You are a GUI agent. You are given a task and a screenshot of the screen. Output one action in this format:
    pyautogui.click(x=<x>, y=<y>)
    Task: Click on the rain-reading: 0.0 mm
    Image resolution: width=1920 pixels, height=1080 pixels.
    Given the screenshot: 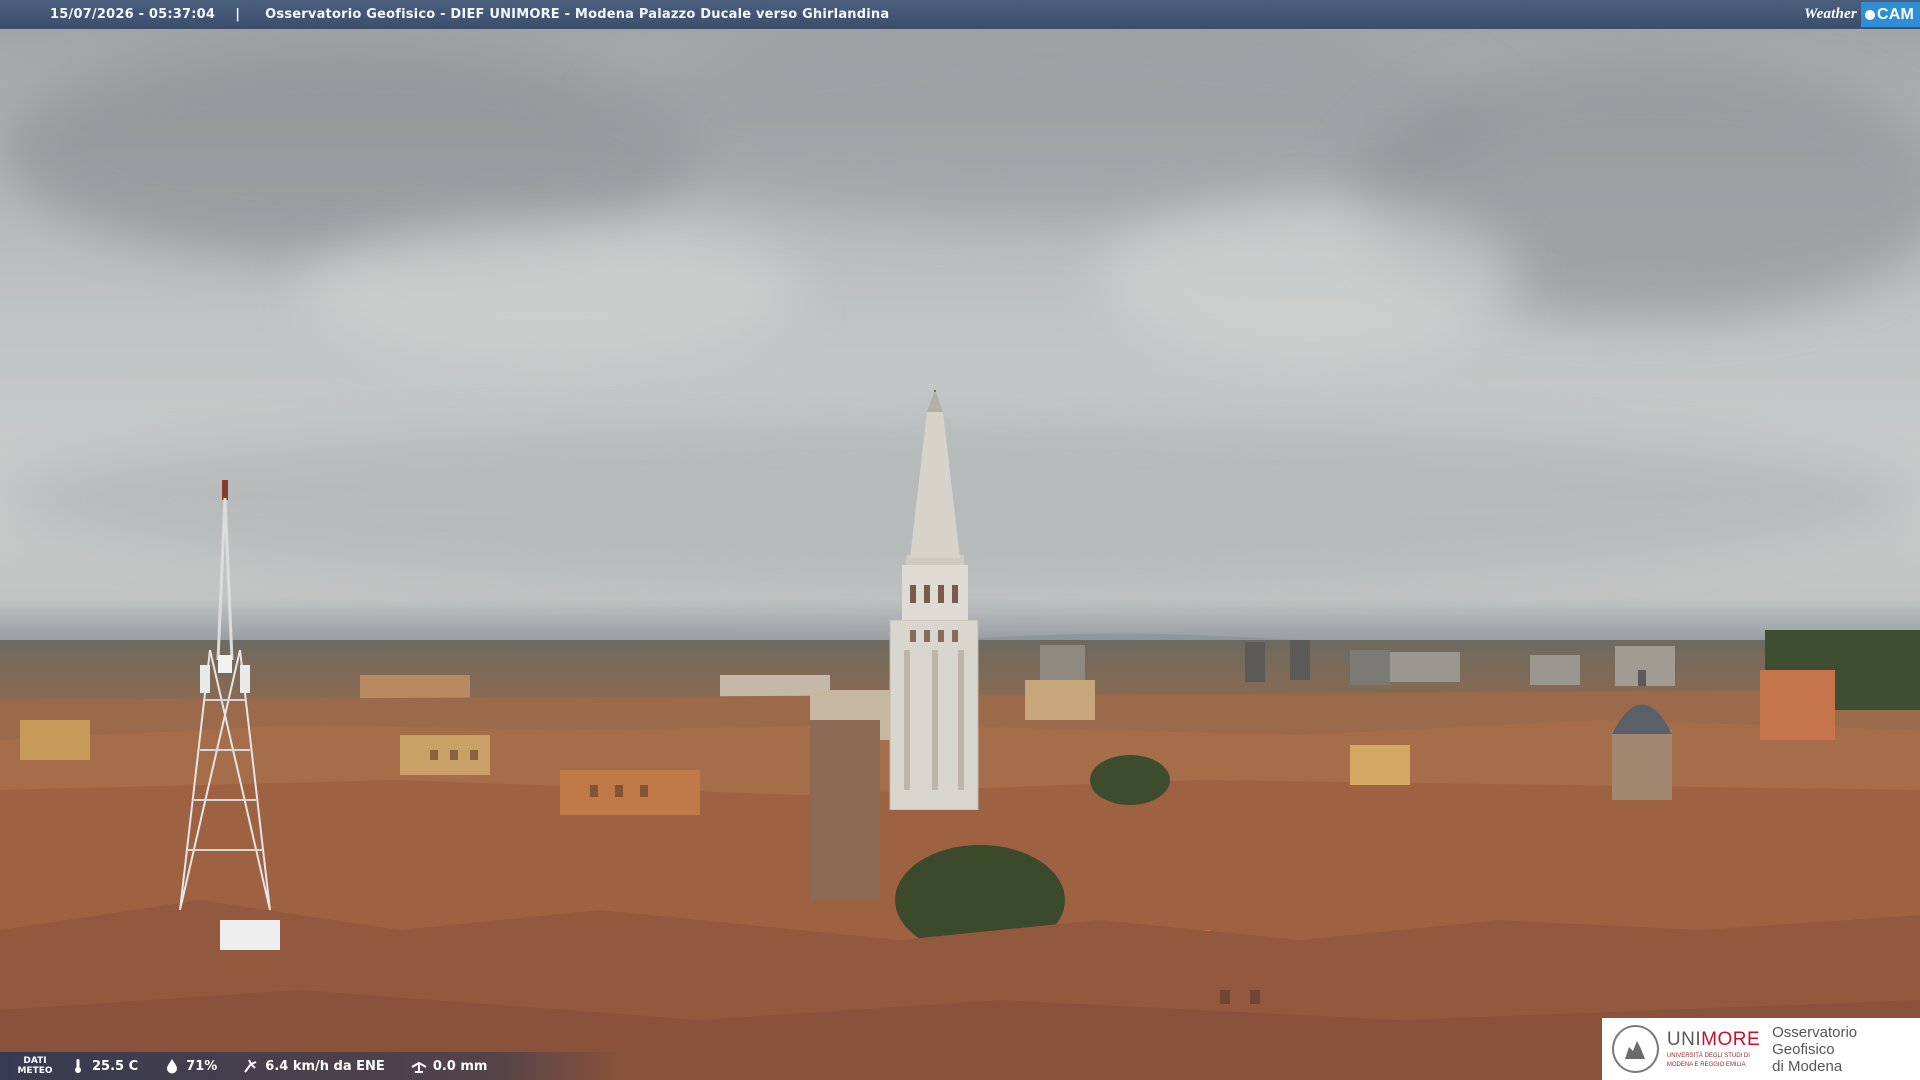 What is the action you would take?
    pyautogui.click(x=449, y=1066)
    